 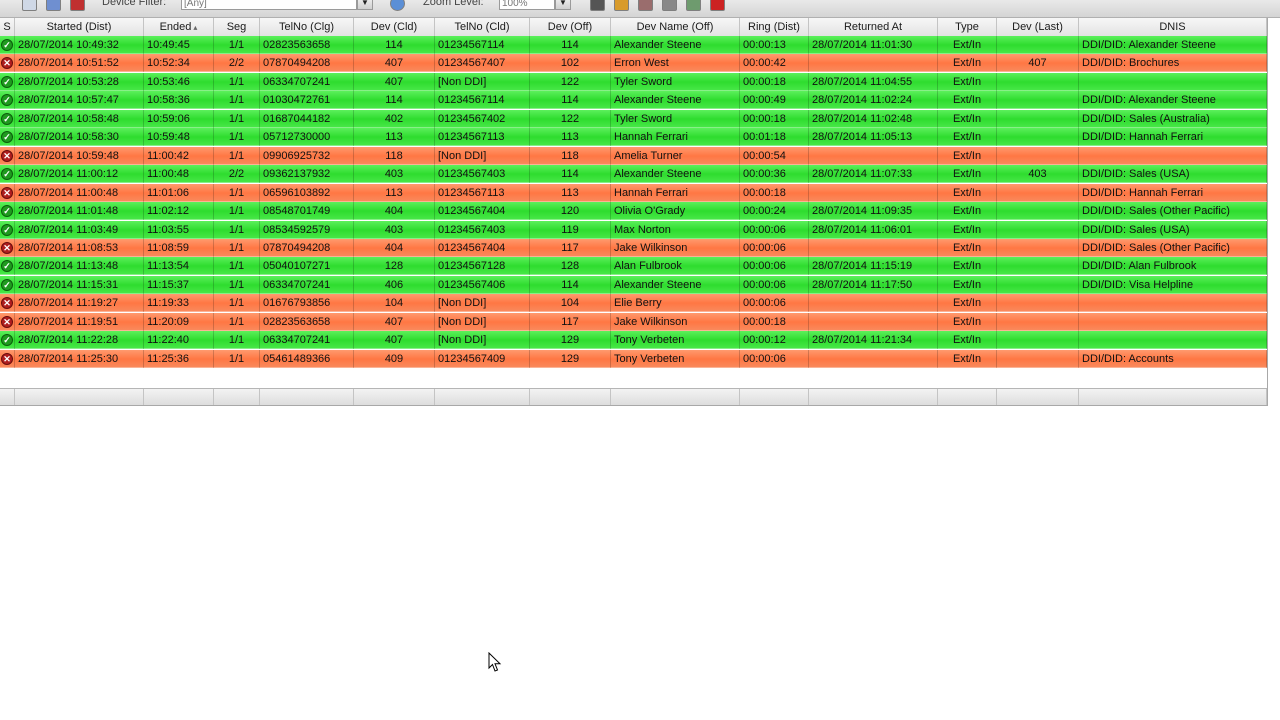 What do you see at coordinates (79, 358) in the screenshot?
I see `started-cell: 28/07/2014 11:25:30` at bounding box center [79, 358].